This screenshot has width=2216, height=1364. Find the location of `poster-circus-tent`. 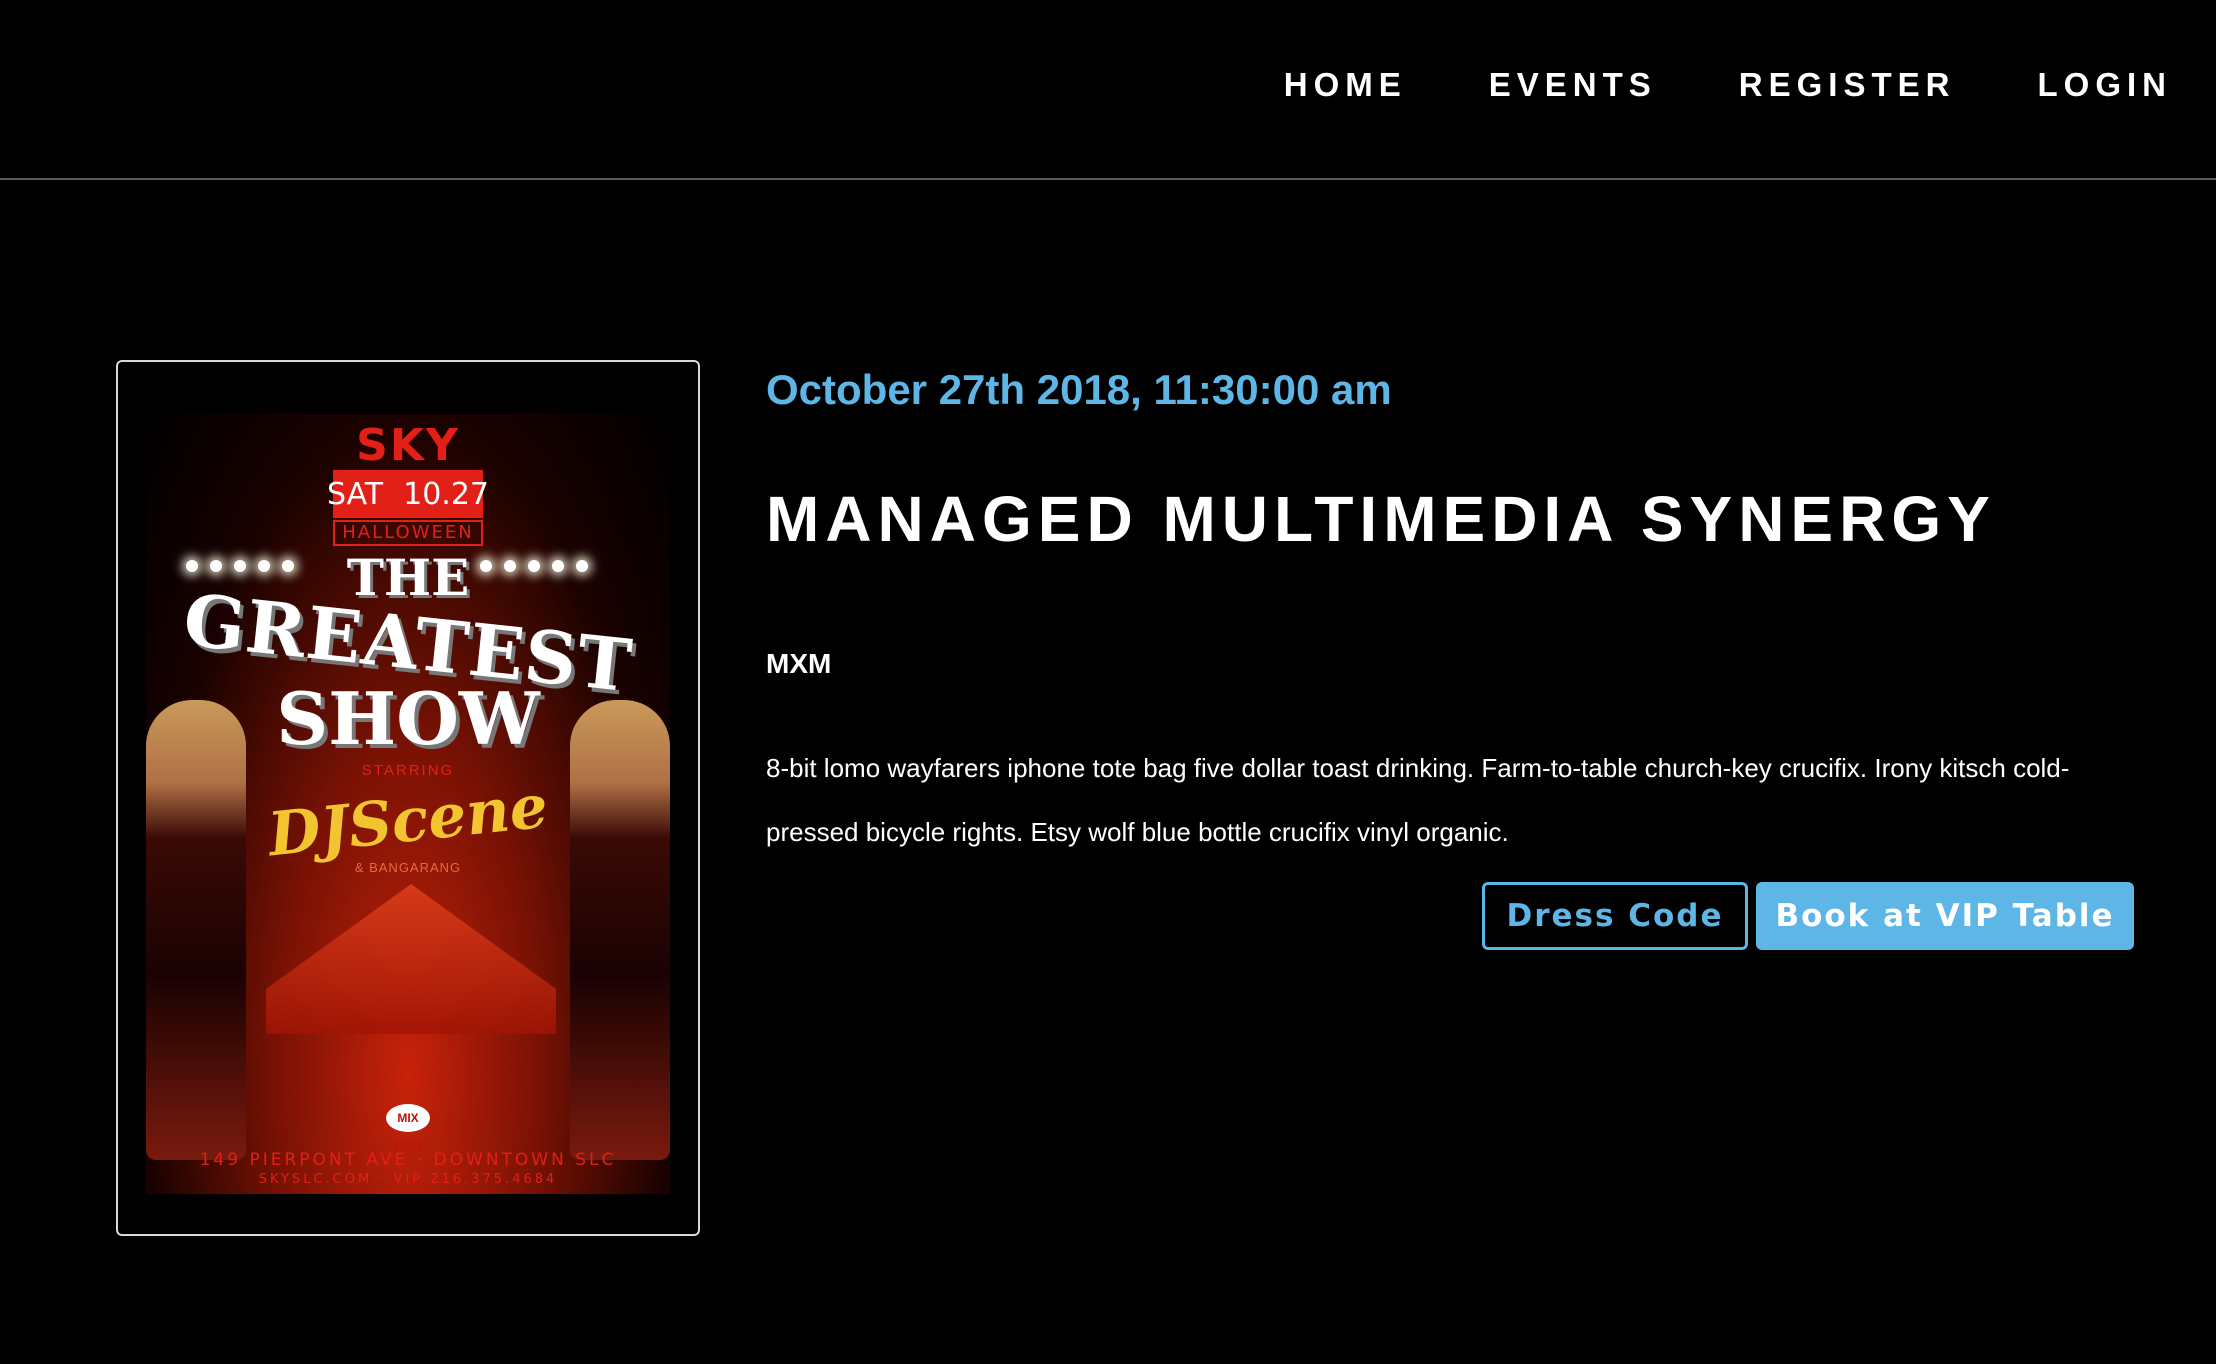

poster-circus-tent is located at coordinates (411, 959).